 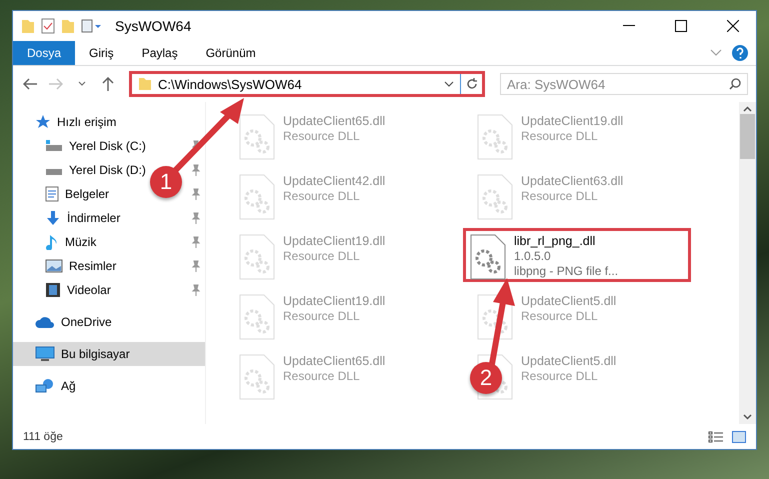 What do you see at coordinates (82, 170) in the screenshot?
I see `sidebar-item: Yerel Disk (D:)` at bounding box center [82, 170].